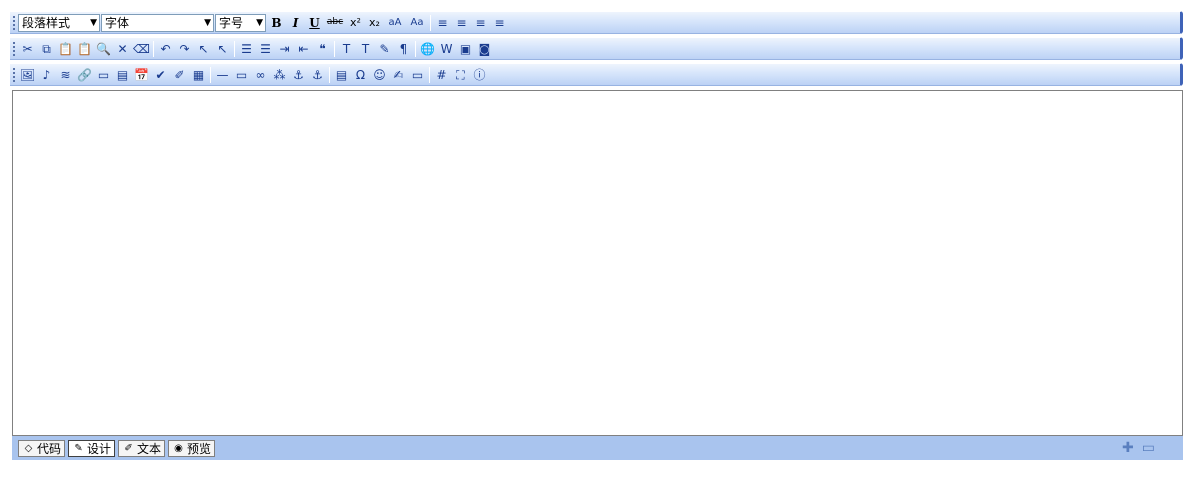 The height and width of the screenshot is (481, 1188). Describe the element at coordinates (65, 49) in the screenshot. I see `paste-icon: 📋` at that location.